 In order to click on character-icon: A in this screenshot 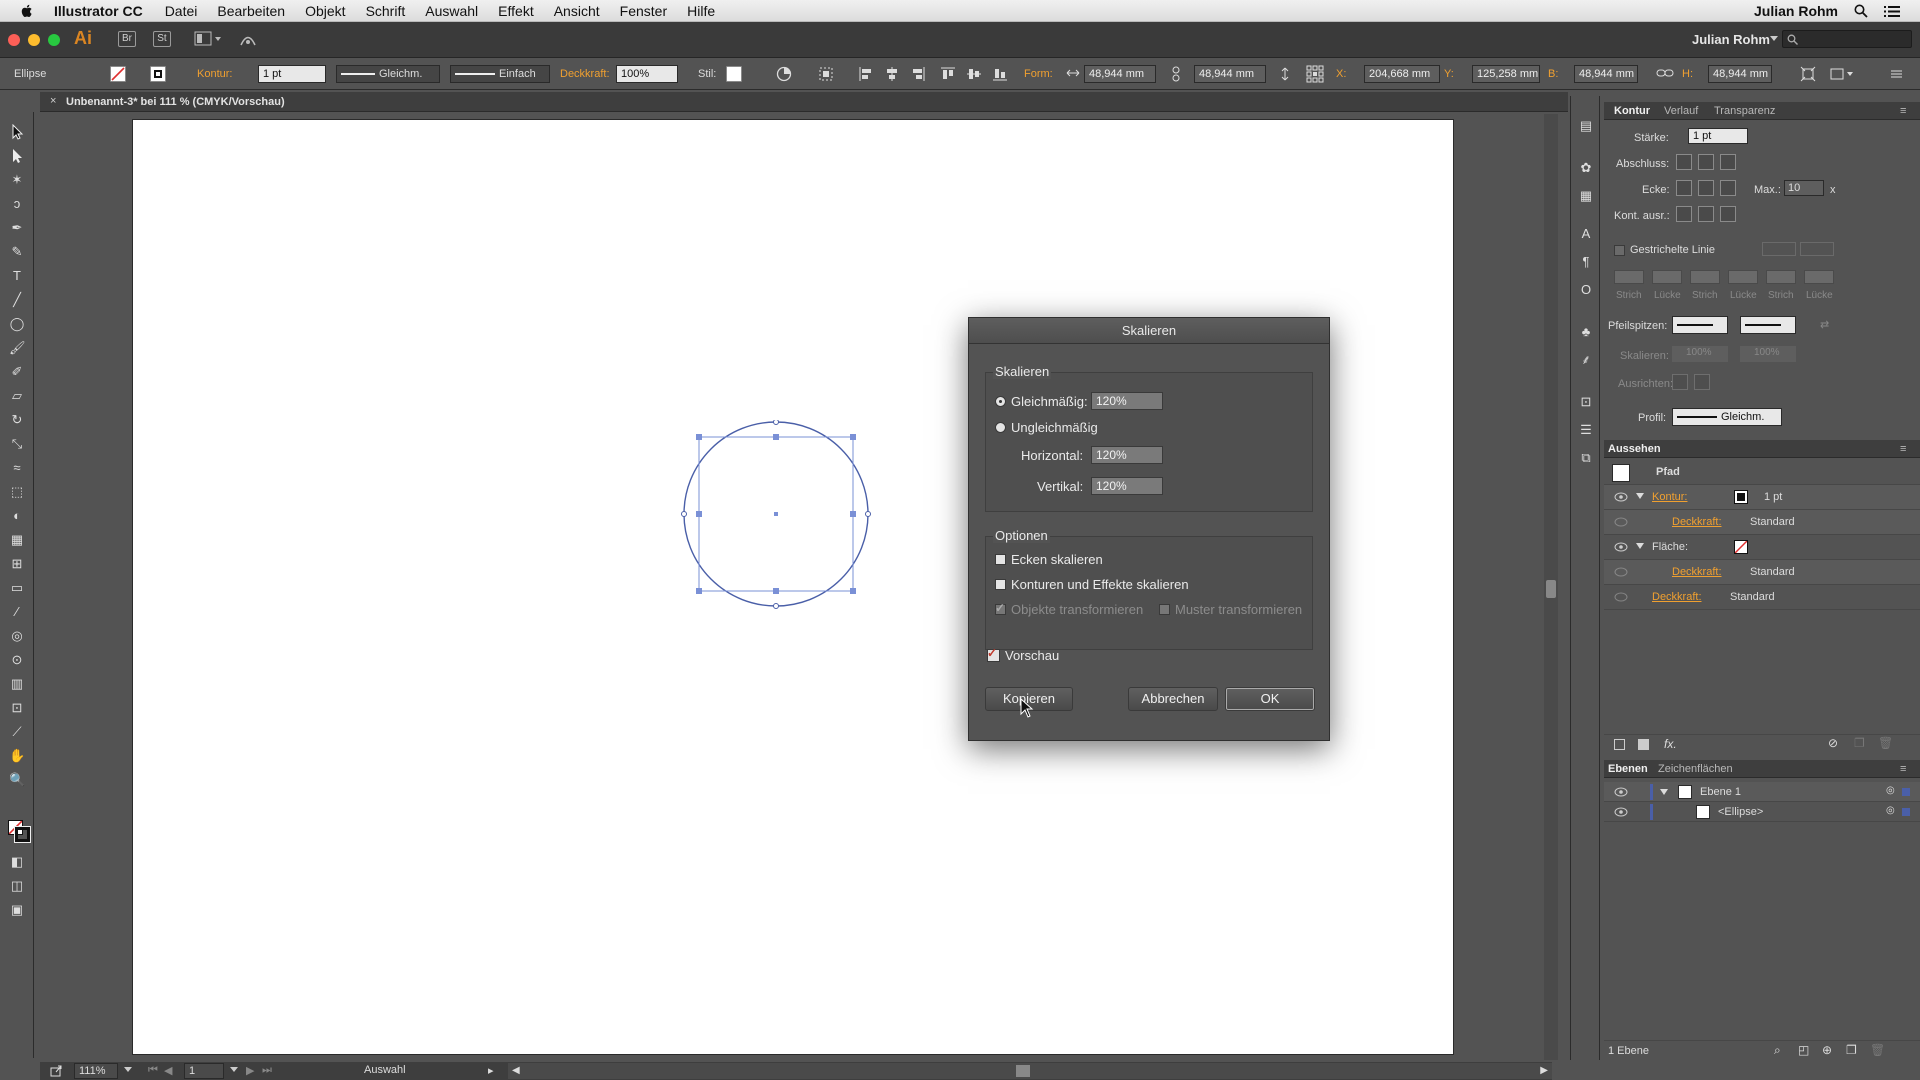, I will do `click(1586, 234)`.